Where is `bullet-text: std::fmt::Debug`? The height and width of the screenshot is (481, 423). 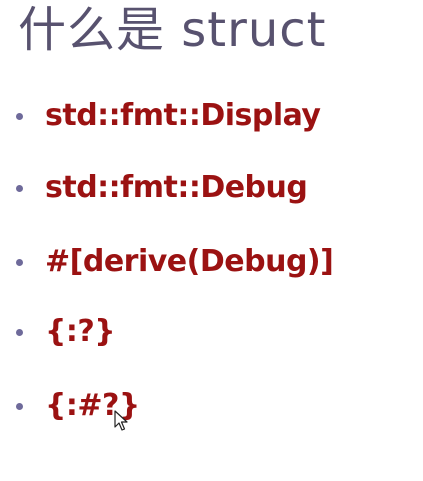 bullet-text: std::fmt::Debug is located at coordinates (176, 187).